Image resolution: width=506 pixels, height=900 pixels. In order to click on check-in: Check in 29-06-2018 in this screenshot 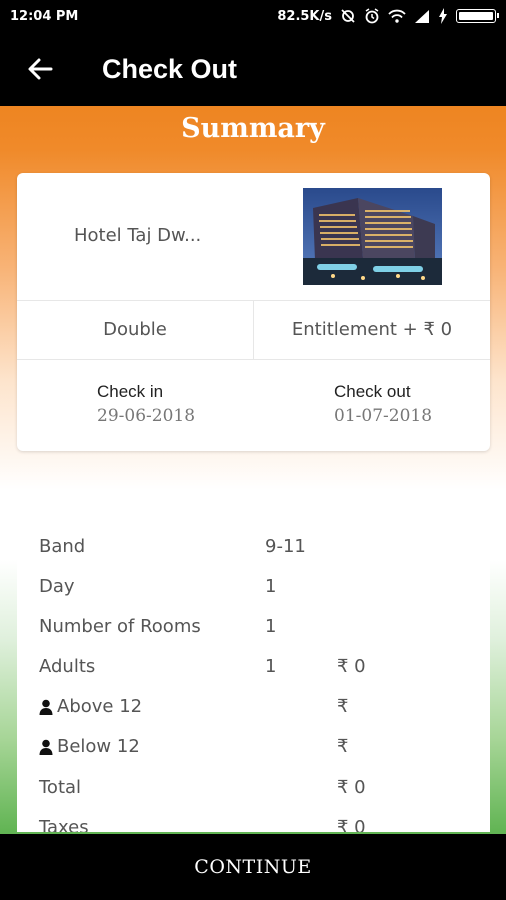, I will do `click(146, 404)`.